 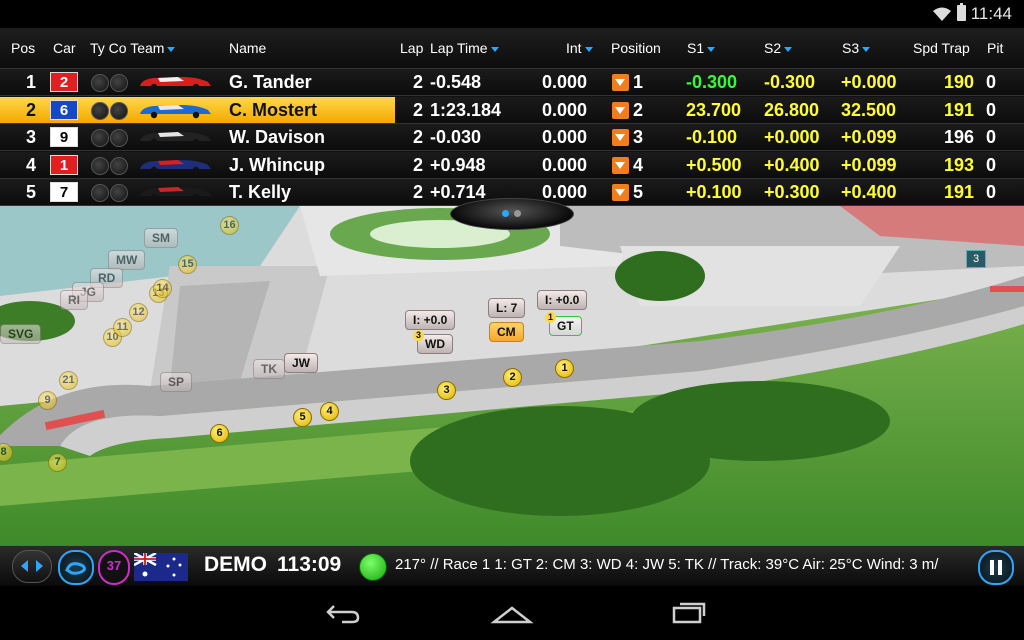 I want to click on track-marker: 2, so click(x=512, y=377).